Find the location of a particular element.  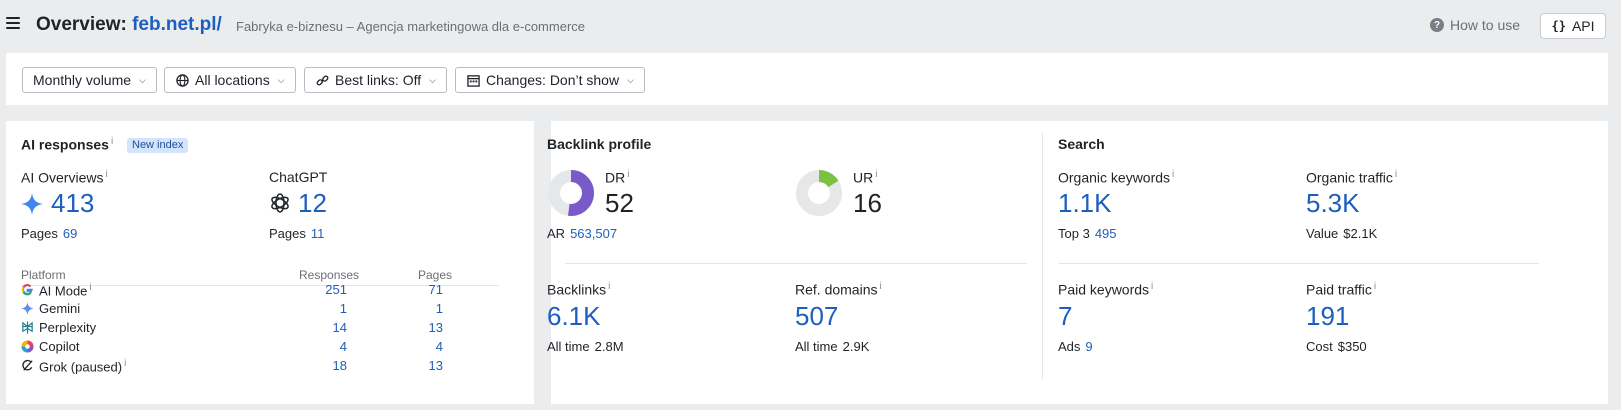

dr-label: DR i is located at coordinates (617, 177).